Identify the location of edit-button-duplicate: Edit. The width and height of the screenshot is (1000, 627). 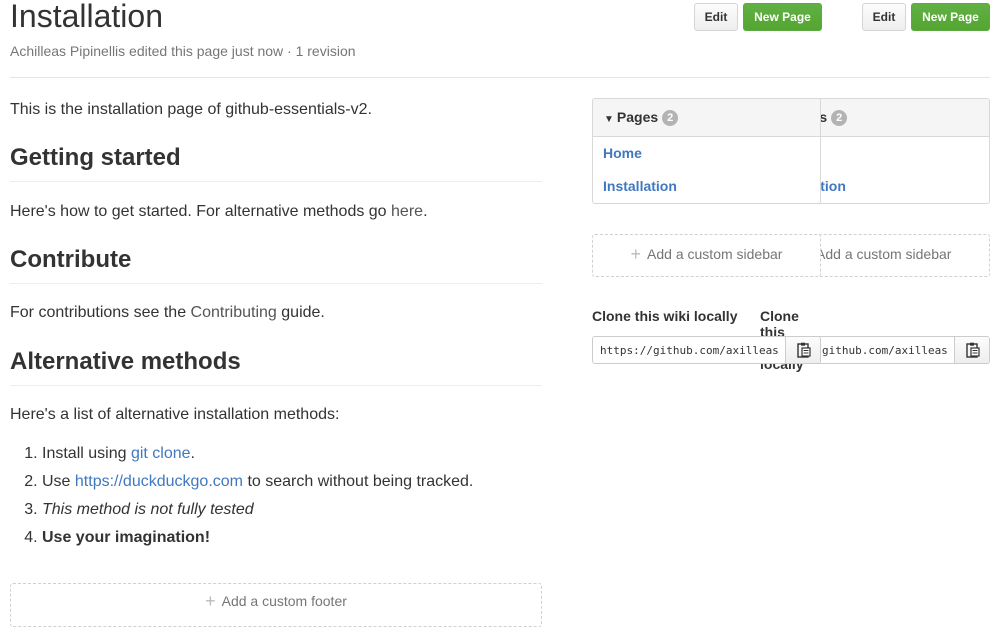
(884, 17).